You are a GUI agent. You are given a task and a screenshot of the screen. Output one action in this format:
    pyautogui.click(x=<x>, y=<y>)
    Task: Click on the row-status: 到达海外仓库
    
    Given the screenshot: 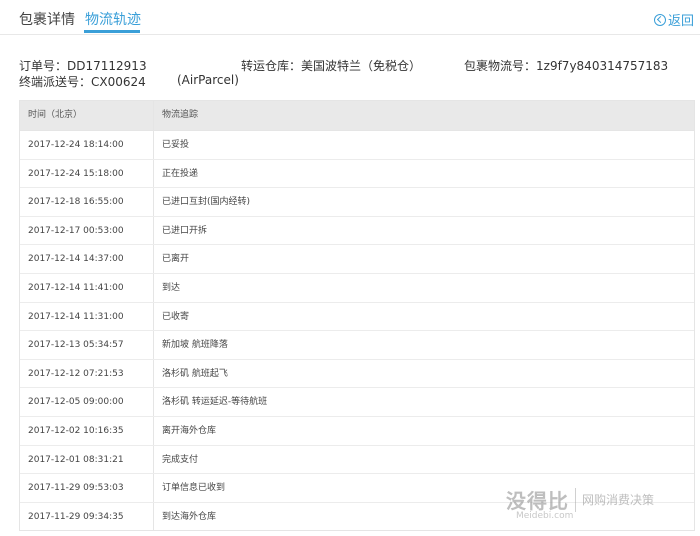 What is the action you would take?
    pyautogui.click(x=189, y=516)
    